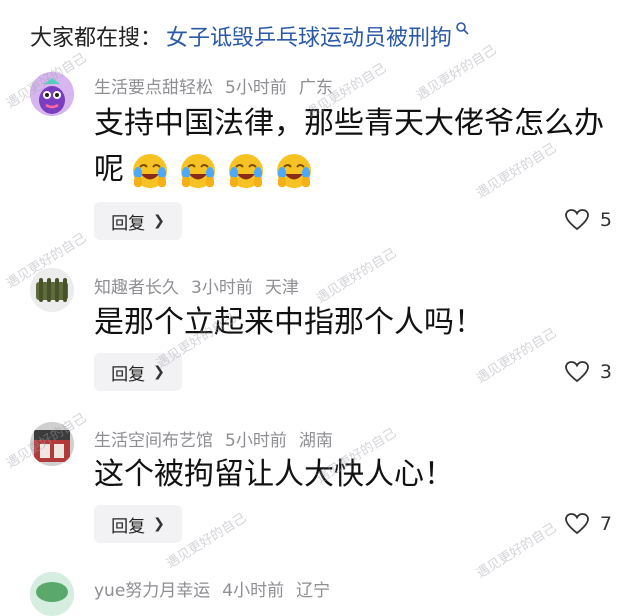 The height and width of the screenshot is (616, 640). I want to click on search-suggestion-bar: 大家都在搜： 女子诋毁乒乓球运动员被刑拘, so click(249, 36).